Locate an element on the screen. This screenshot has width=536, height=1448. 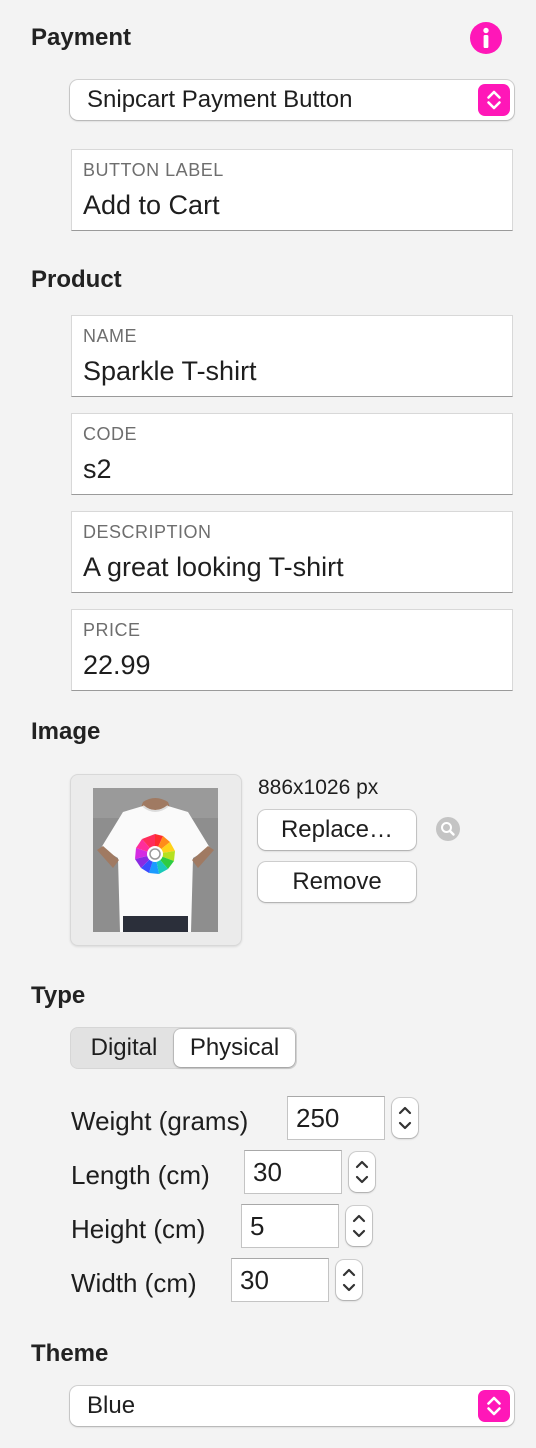
payment-section-title: Payment is located at coordinates (81, 37).